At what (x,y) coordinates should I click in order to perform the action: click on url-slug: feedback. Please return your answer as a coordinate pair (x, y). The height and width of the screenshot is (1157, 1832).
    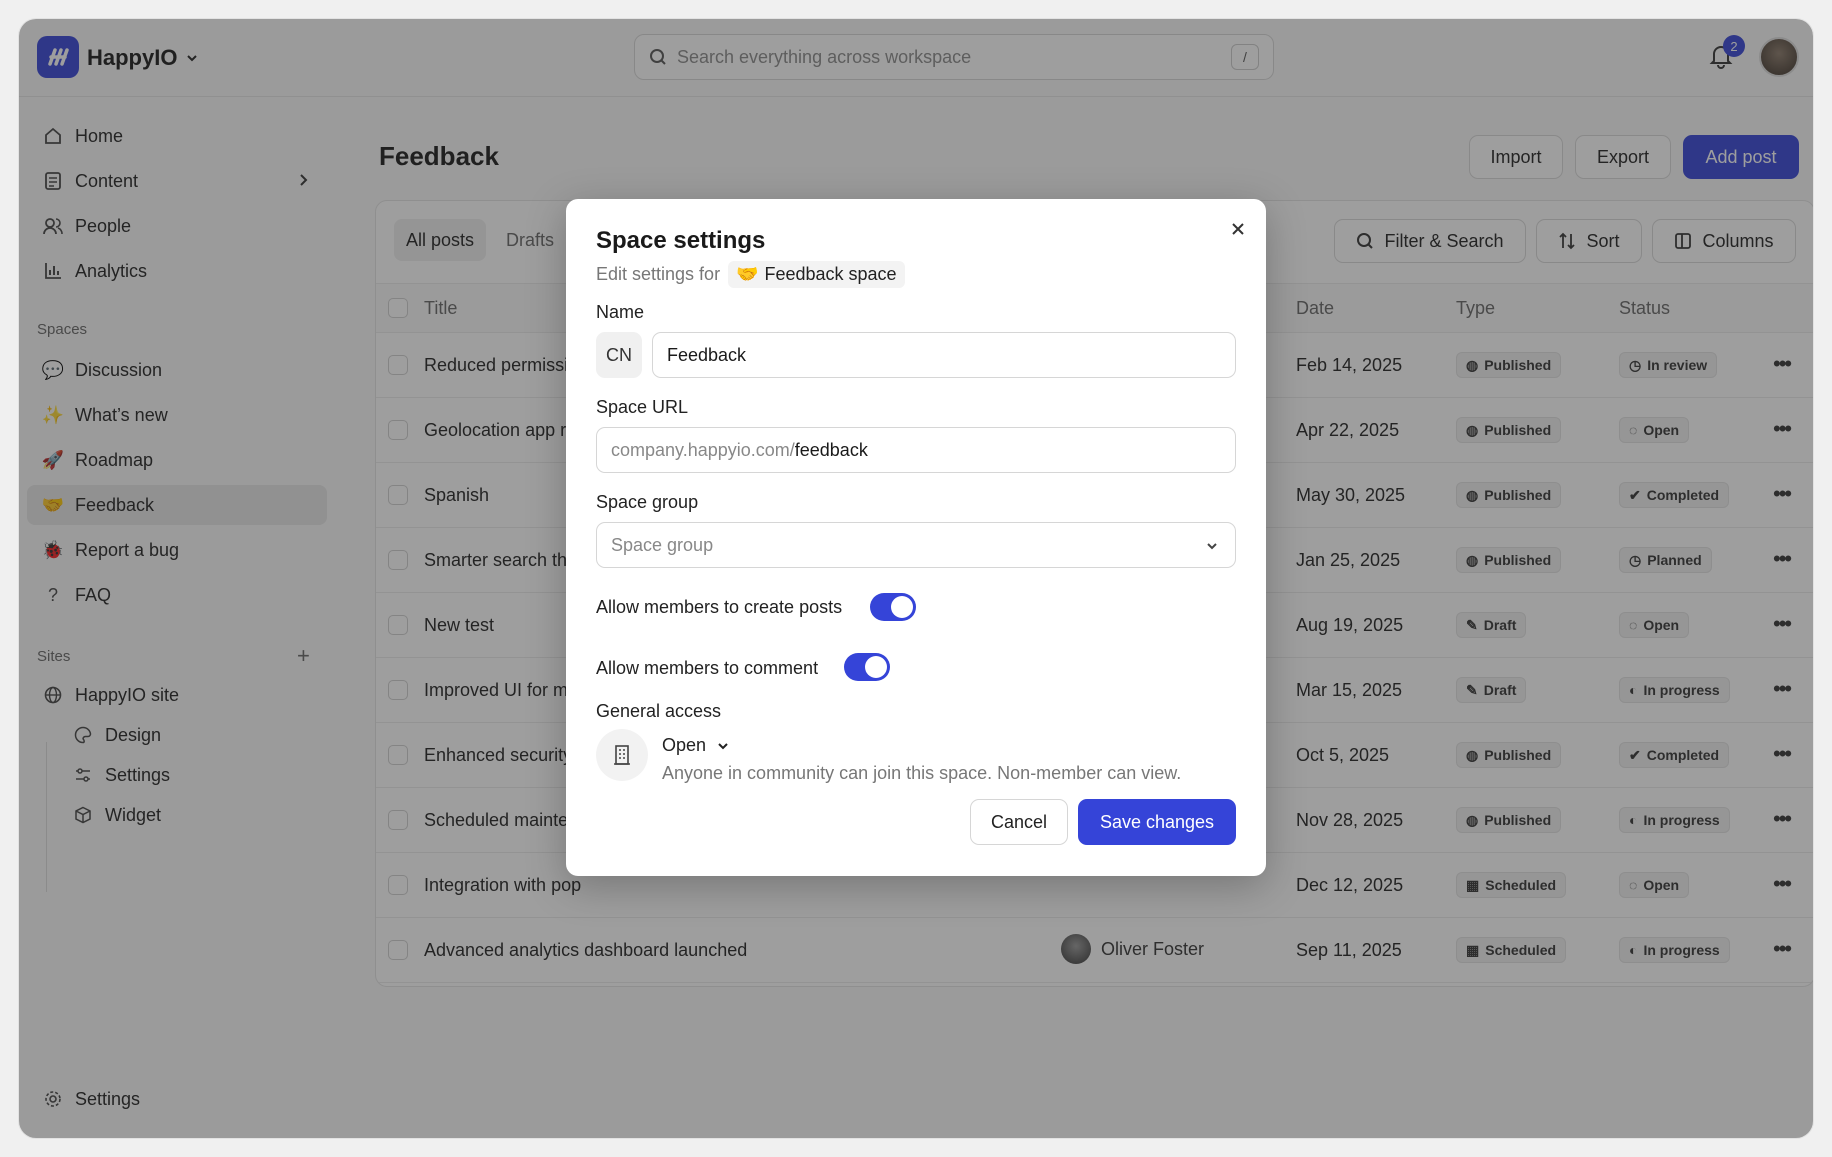
    Looking at the image, I should click on (831, 449).